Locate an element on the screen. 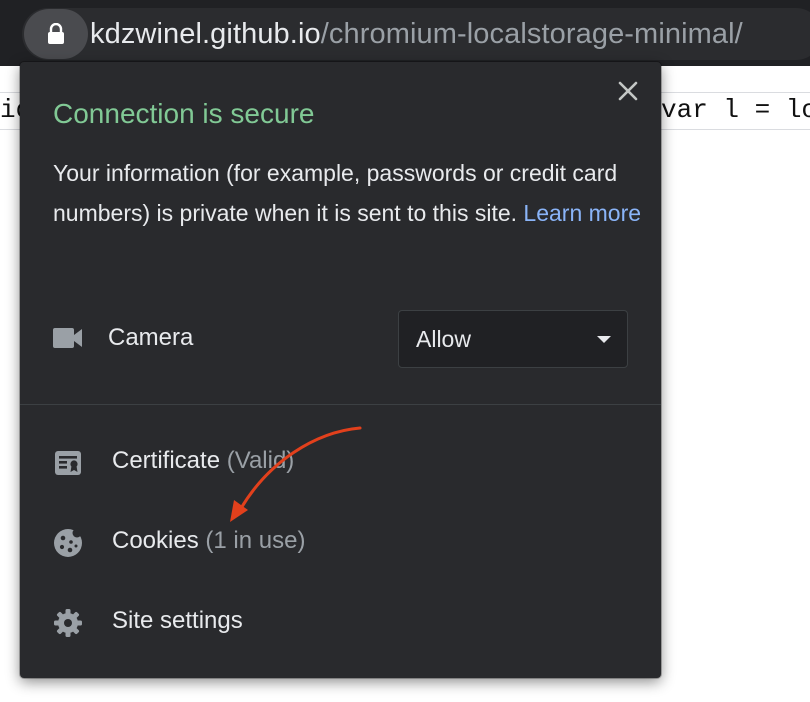 The image size is (810, 702). close-button is located at coordinates (628, 91).